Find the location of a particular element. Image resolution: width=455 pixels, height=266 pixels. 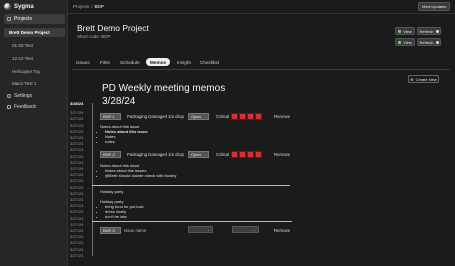

new-issue-status-select: ⌄ is located at coordinates (200, 229).